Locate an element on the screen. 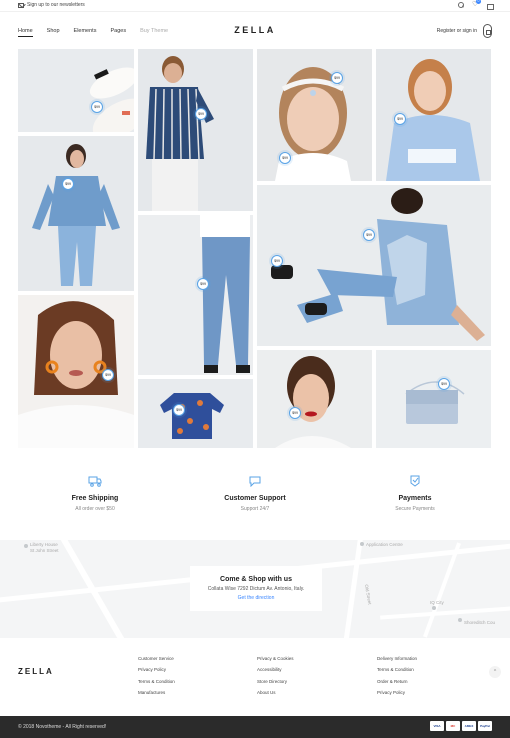 The width and height of the screenshot is (510, 738). footer-link: Delivery Information is located at coordinates (397, 659).